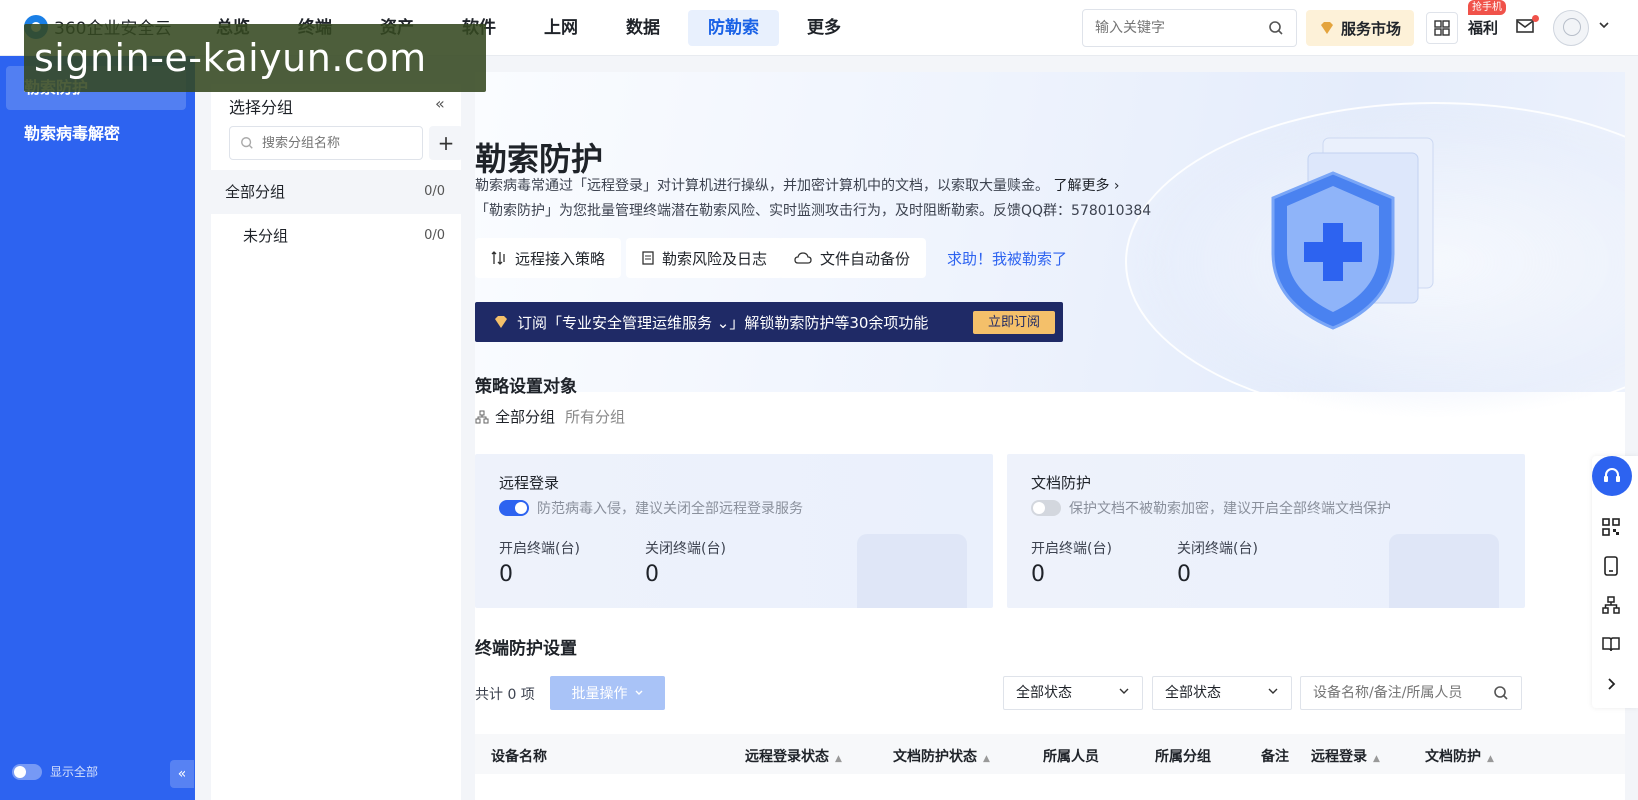  Describe the element at coordinates (1611, 686) in the screenshot. I see `chevron-right-icon` at that location.